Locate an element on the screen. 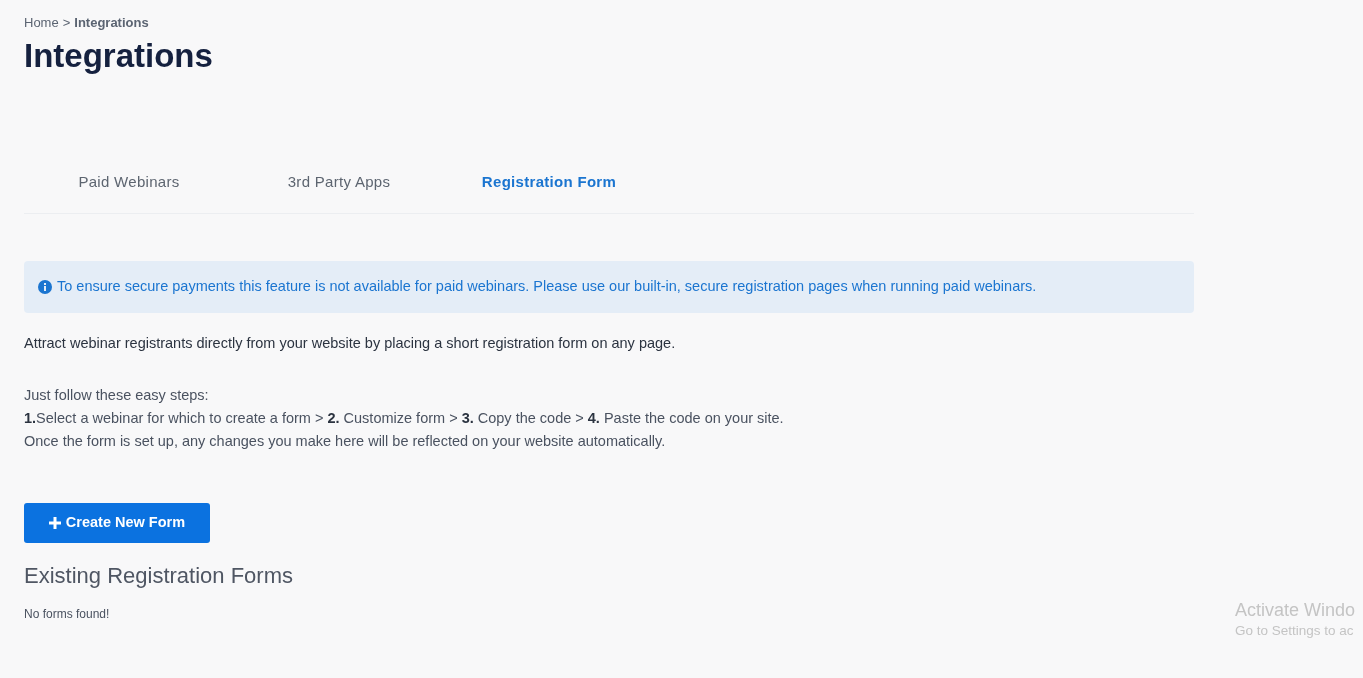 The width and height of the screenshot is (1363, 678). tab: Registration Form is located at coordinates (549, 182).